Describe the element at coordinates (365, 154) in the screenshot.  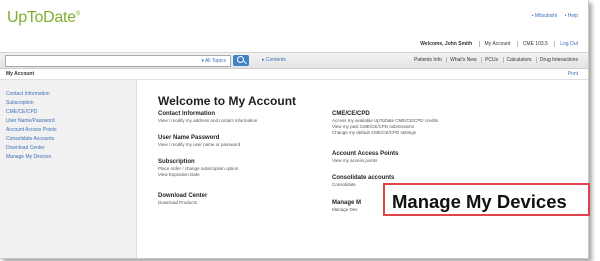
I see `section-access-points-title: Account Access Points` at that location.